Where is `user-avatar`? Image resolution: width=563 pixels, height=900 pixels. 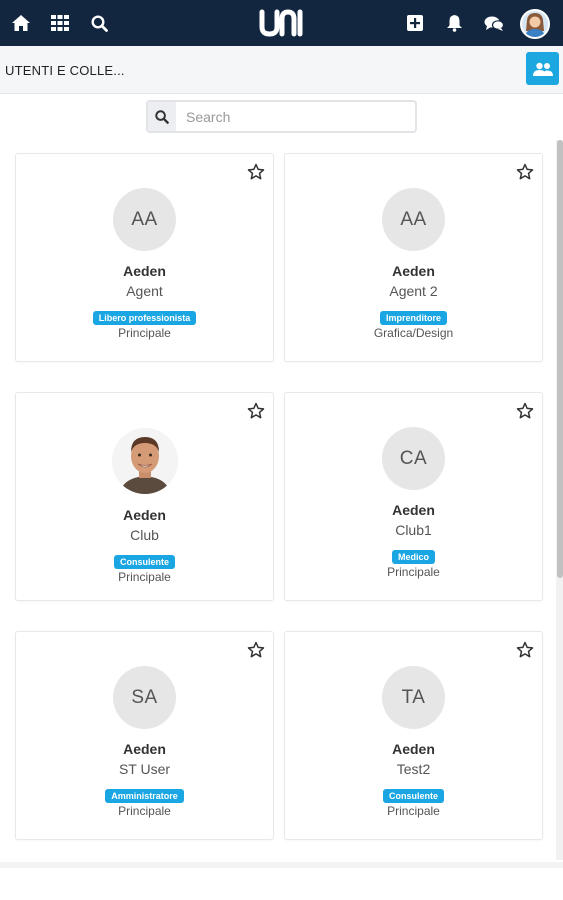
user-avatar is located at coordinates (535, 24).